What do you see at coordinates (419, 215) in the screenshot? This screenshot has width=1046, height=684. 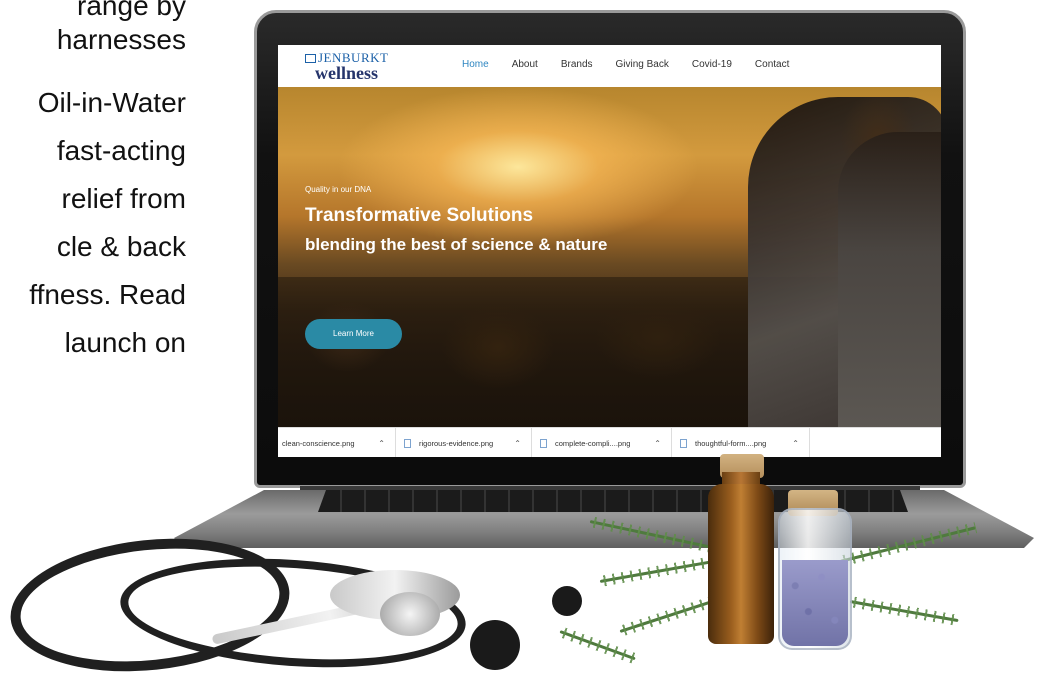 I see `hero-title: Transformative Solutions` at bounding box center [419, 215].